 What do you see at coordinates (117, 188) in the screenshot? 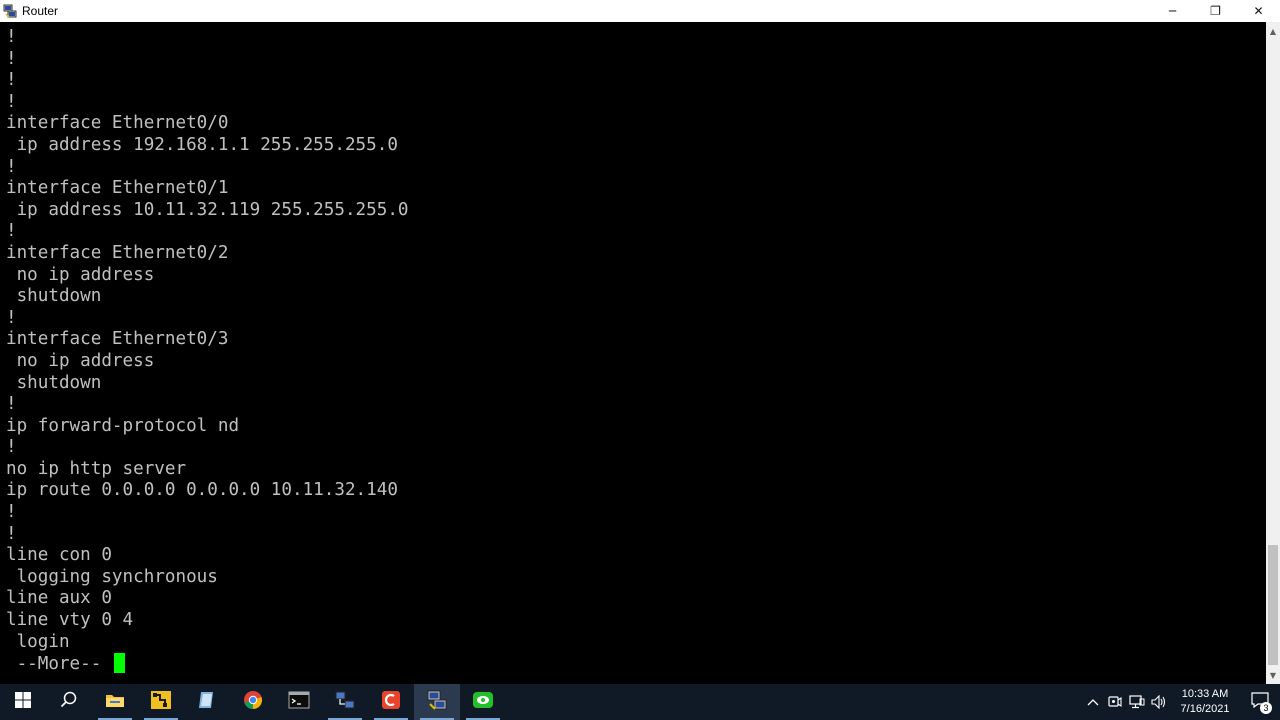
I see `terminal-line: interface Ethernet0/1` at bounding box center [117, 188].